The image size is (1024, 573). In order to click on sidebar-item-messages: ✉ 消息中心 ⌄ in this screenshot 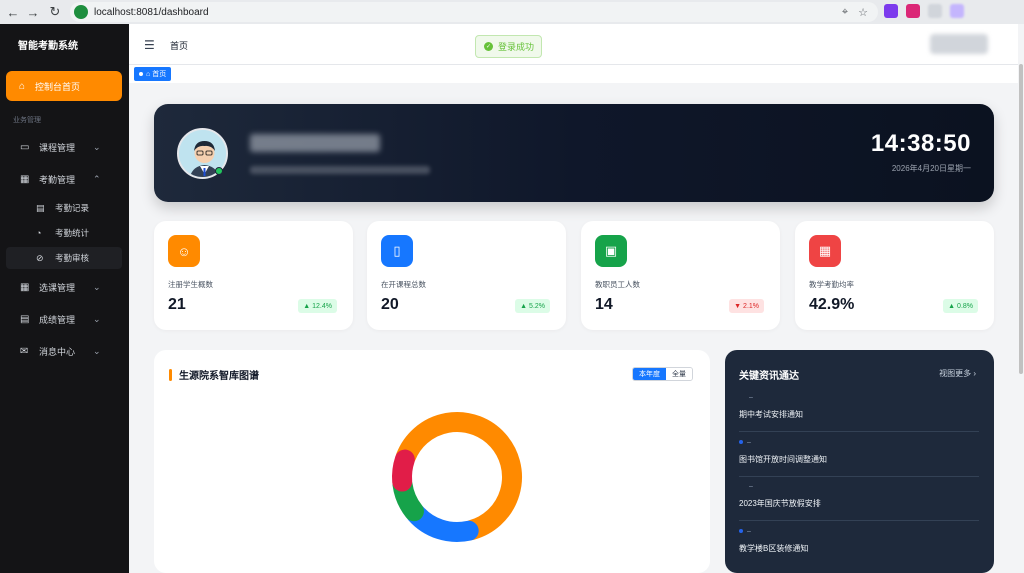, I will do `click(64, 351)`.